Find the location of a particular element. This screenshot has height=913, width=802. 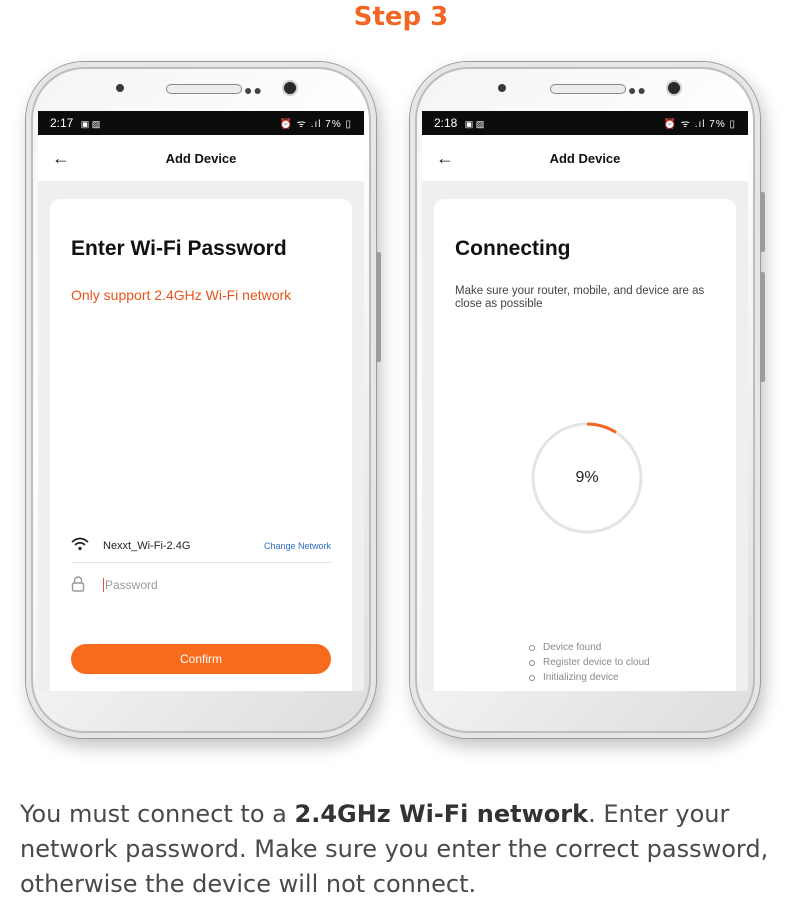

progress-percent: 9% is located at coordinates (587, 477).